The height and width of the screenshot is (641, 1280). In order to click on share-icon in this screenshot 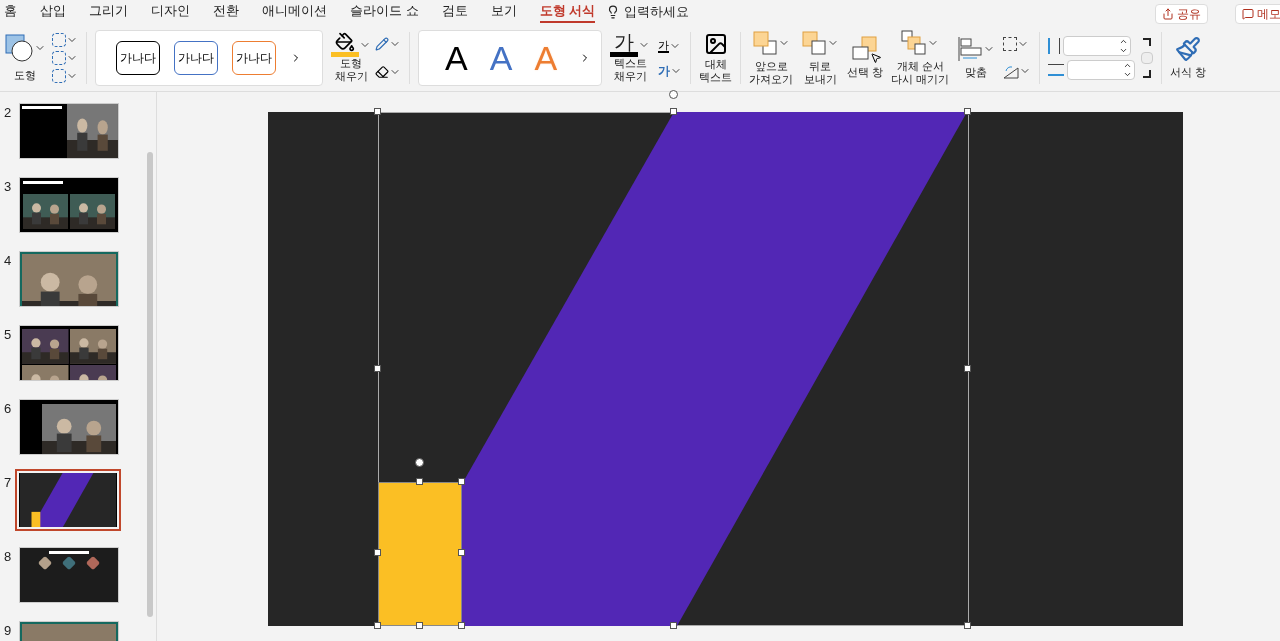, I will do `click(1168, 14)`.